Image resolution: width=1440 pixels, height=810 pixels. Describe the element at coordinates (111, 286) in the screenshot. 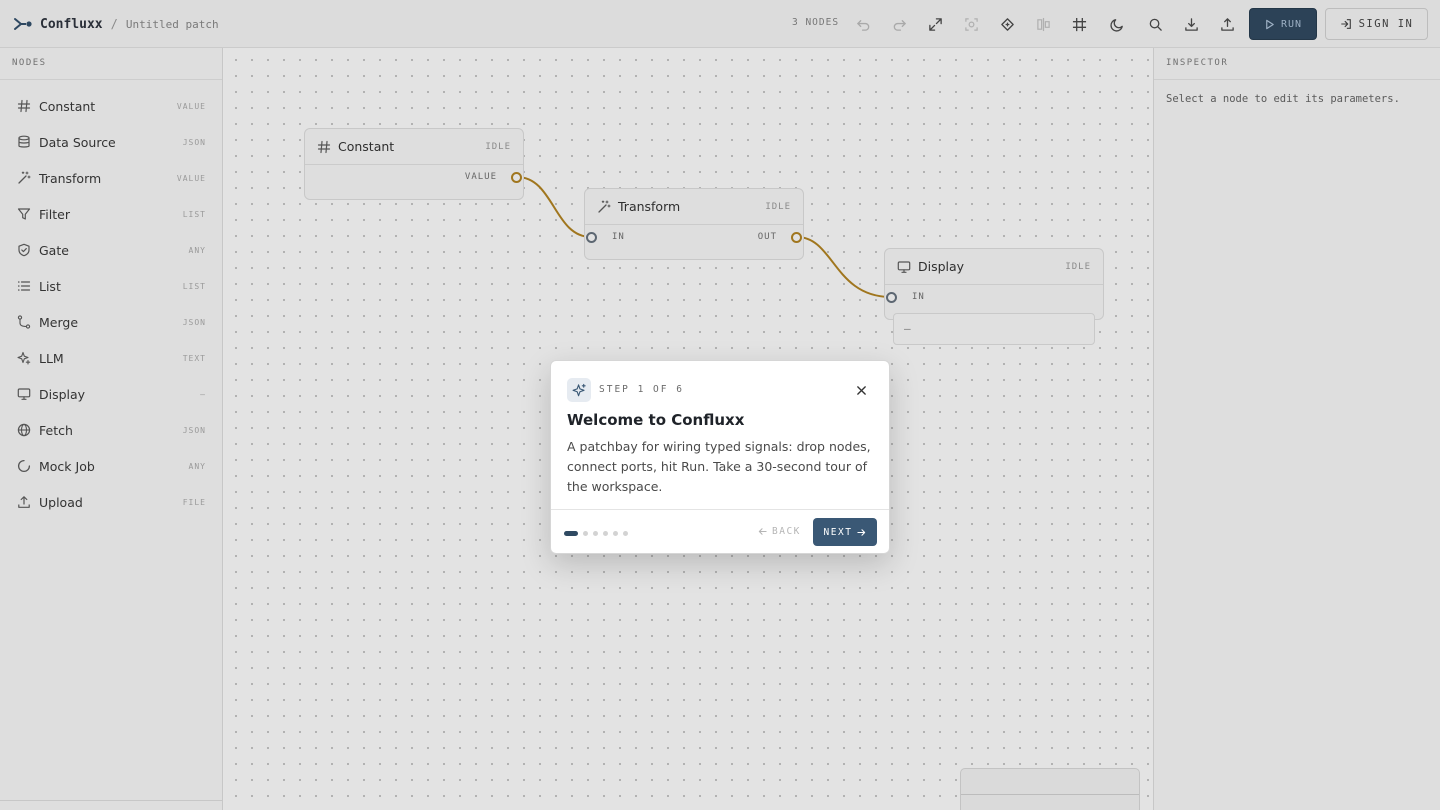

I see `palette-item-list: List LIST` at that location.